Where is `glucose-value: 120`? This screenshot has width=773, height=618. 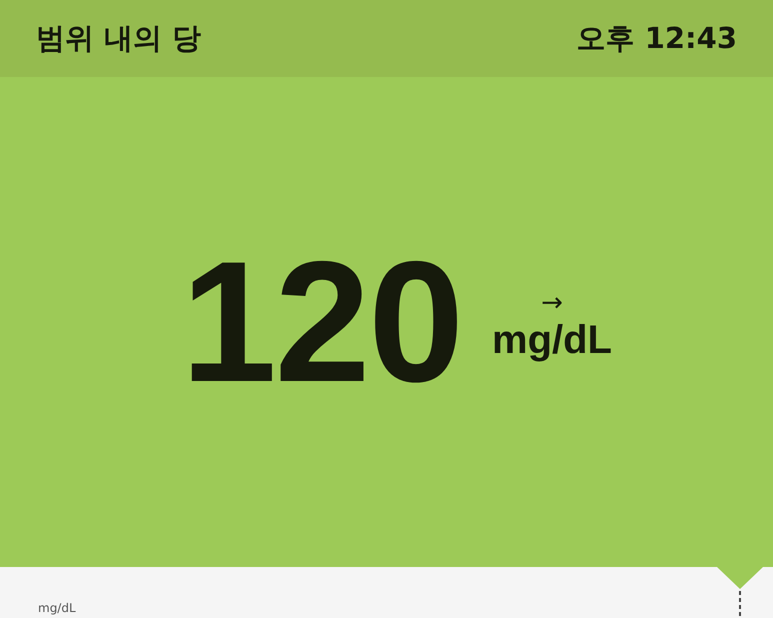 glucose-value: 120 is located at coordinates (321, 322).